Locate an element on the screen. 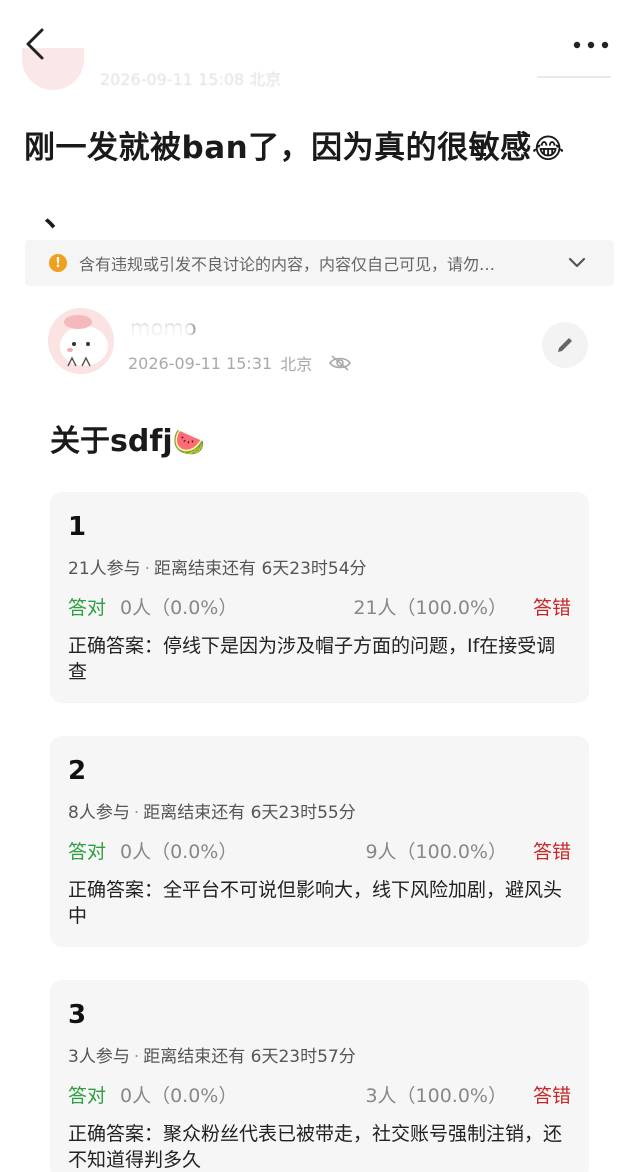 This screenshot has width=625, height=1172. more-dots-icon is located at coordinates (591, 45).